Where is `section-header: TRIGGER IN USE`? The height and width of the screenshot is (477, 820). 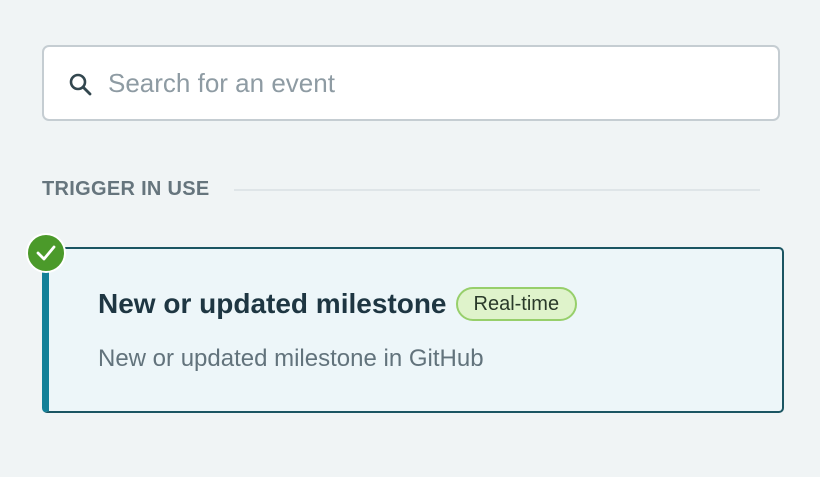
section-header: TRIGGER IN USE is located at coordinates (401, 190).